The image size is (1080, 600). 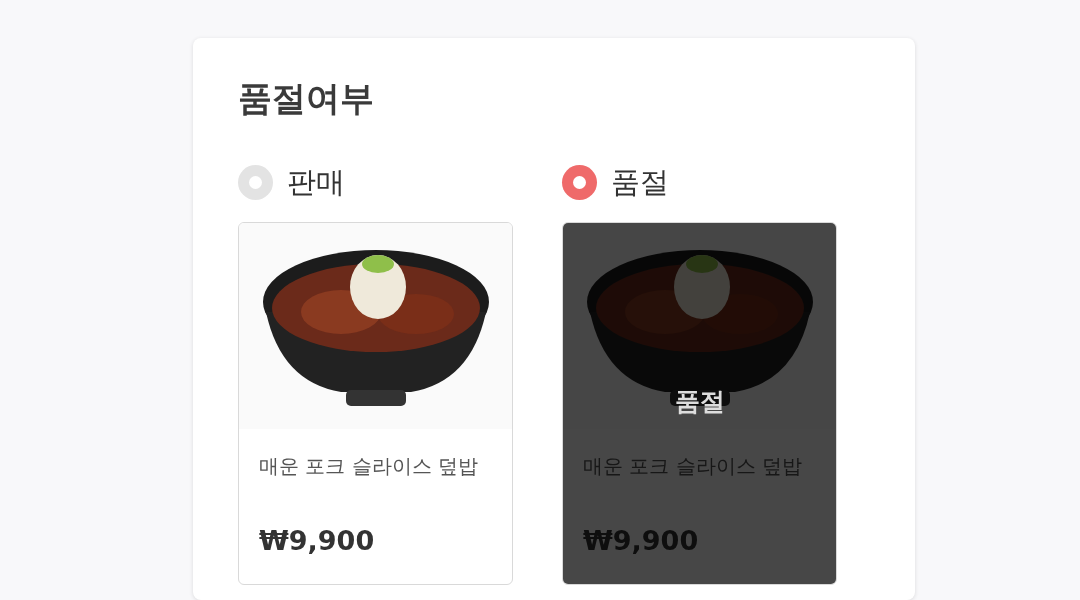 What do you see at coordinates (369, 467) in the screenshot?
I see `product-name: 매운 포크 슬라이스 덮밥` at bounding box center [369, 467].